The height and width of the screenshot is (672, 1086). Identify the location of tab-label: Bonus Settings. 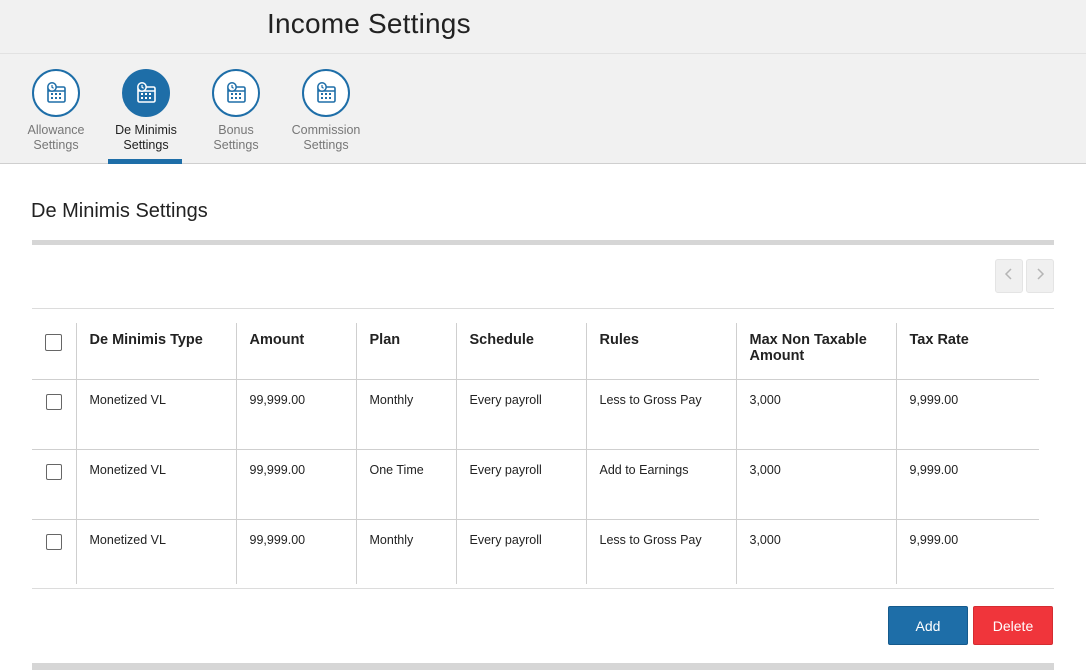
(236, 137).